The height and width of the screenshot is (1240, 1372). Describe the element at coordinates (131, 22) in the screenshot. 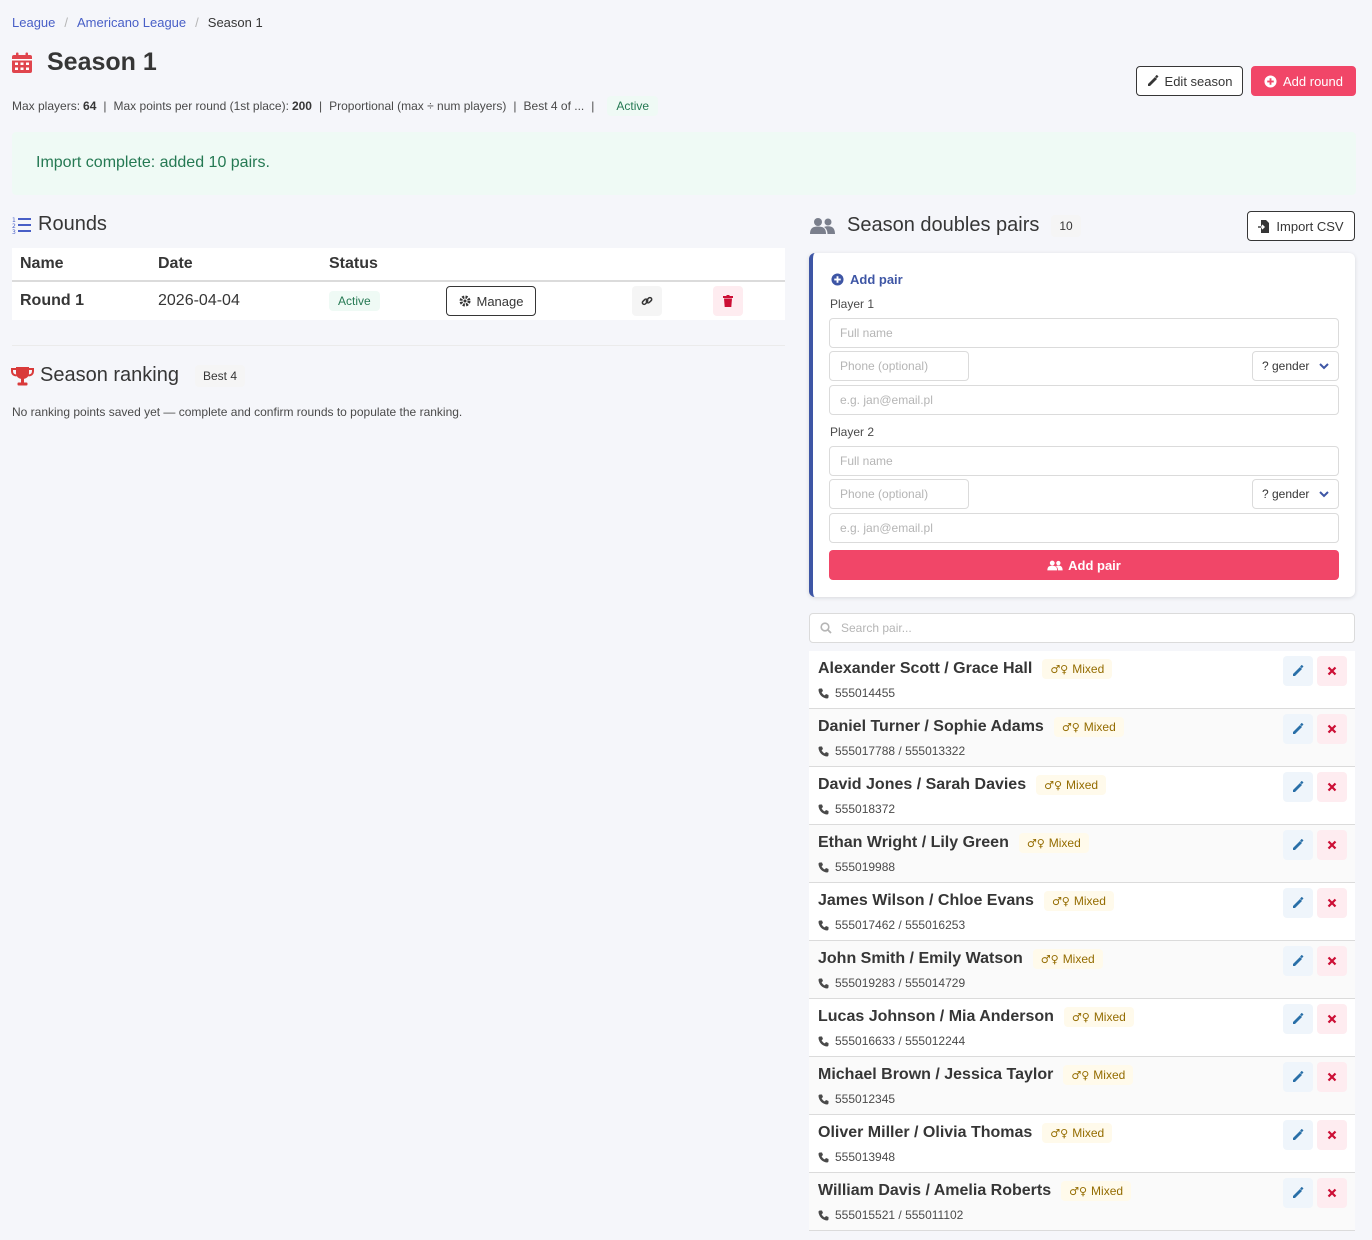

I see `breadcrumb-link-americano-league: Americano League` at that location.